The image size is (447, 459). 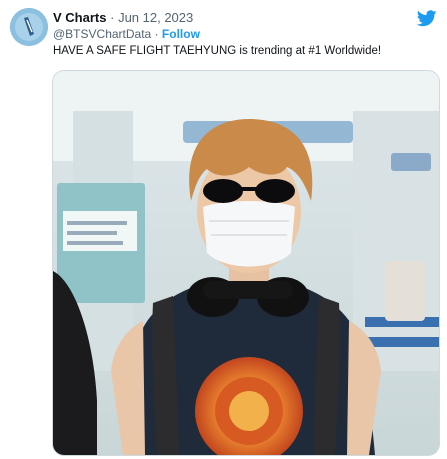 I want to click on tweet-date: Jun 12, 2023, so click(x=155, y=17).